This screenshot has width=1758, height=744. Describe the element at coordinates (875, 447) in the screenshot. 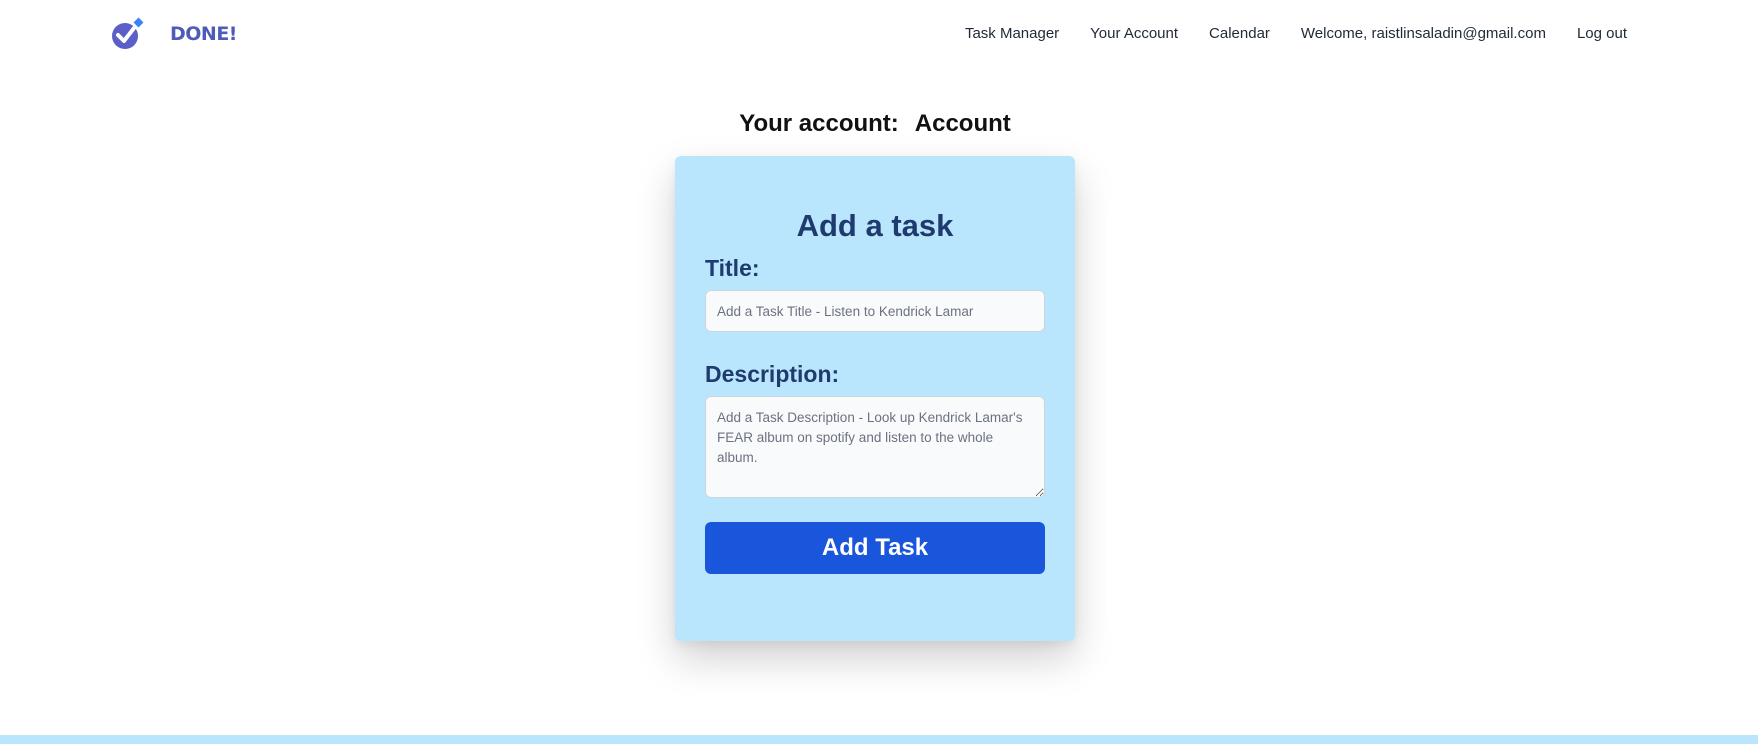

I see `task-description-input` at that location.